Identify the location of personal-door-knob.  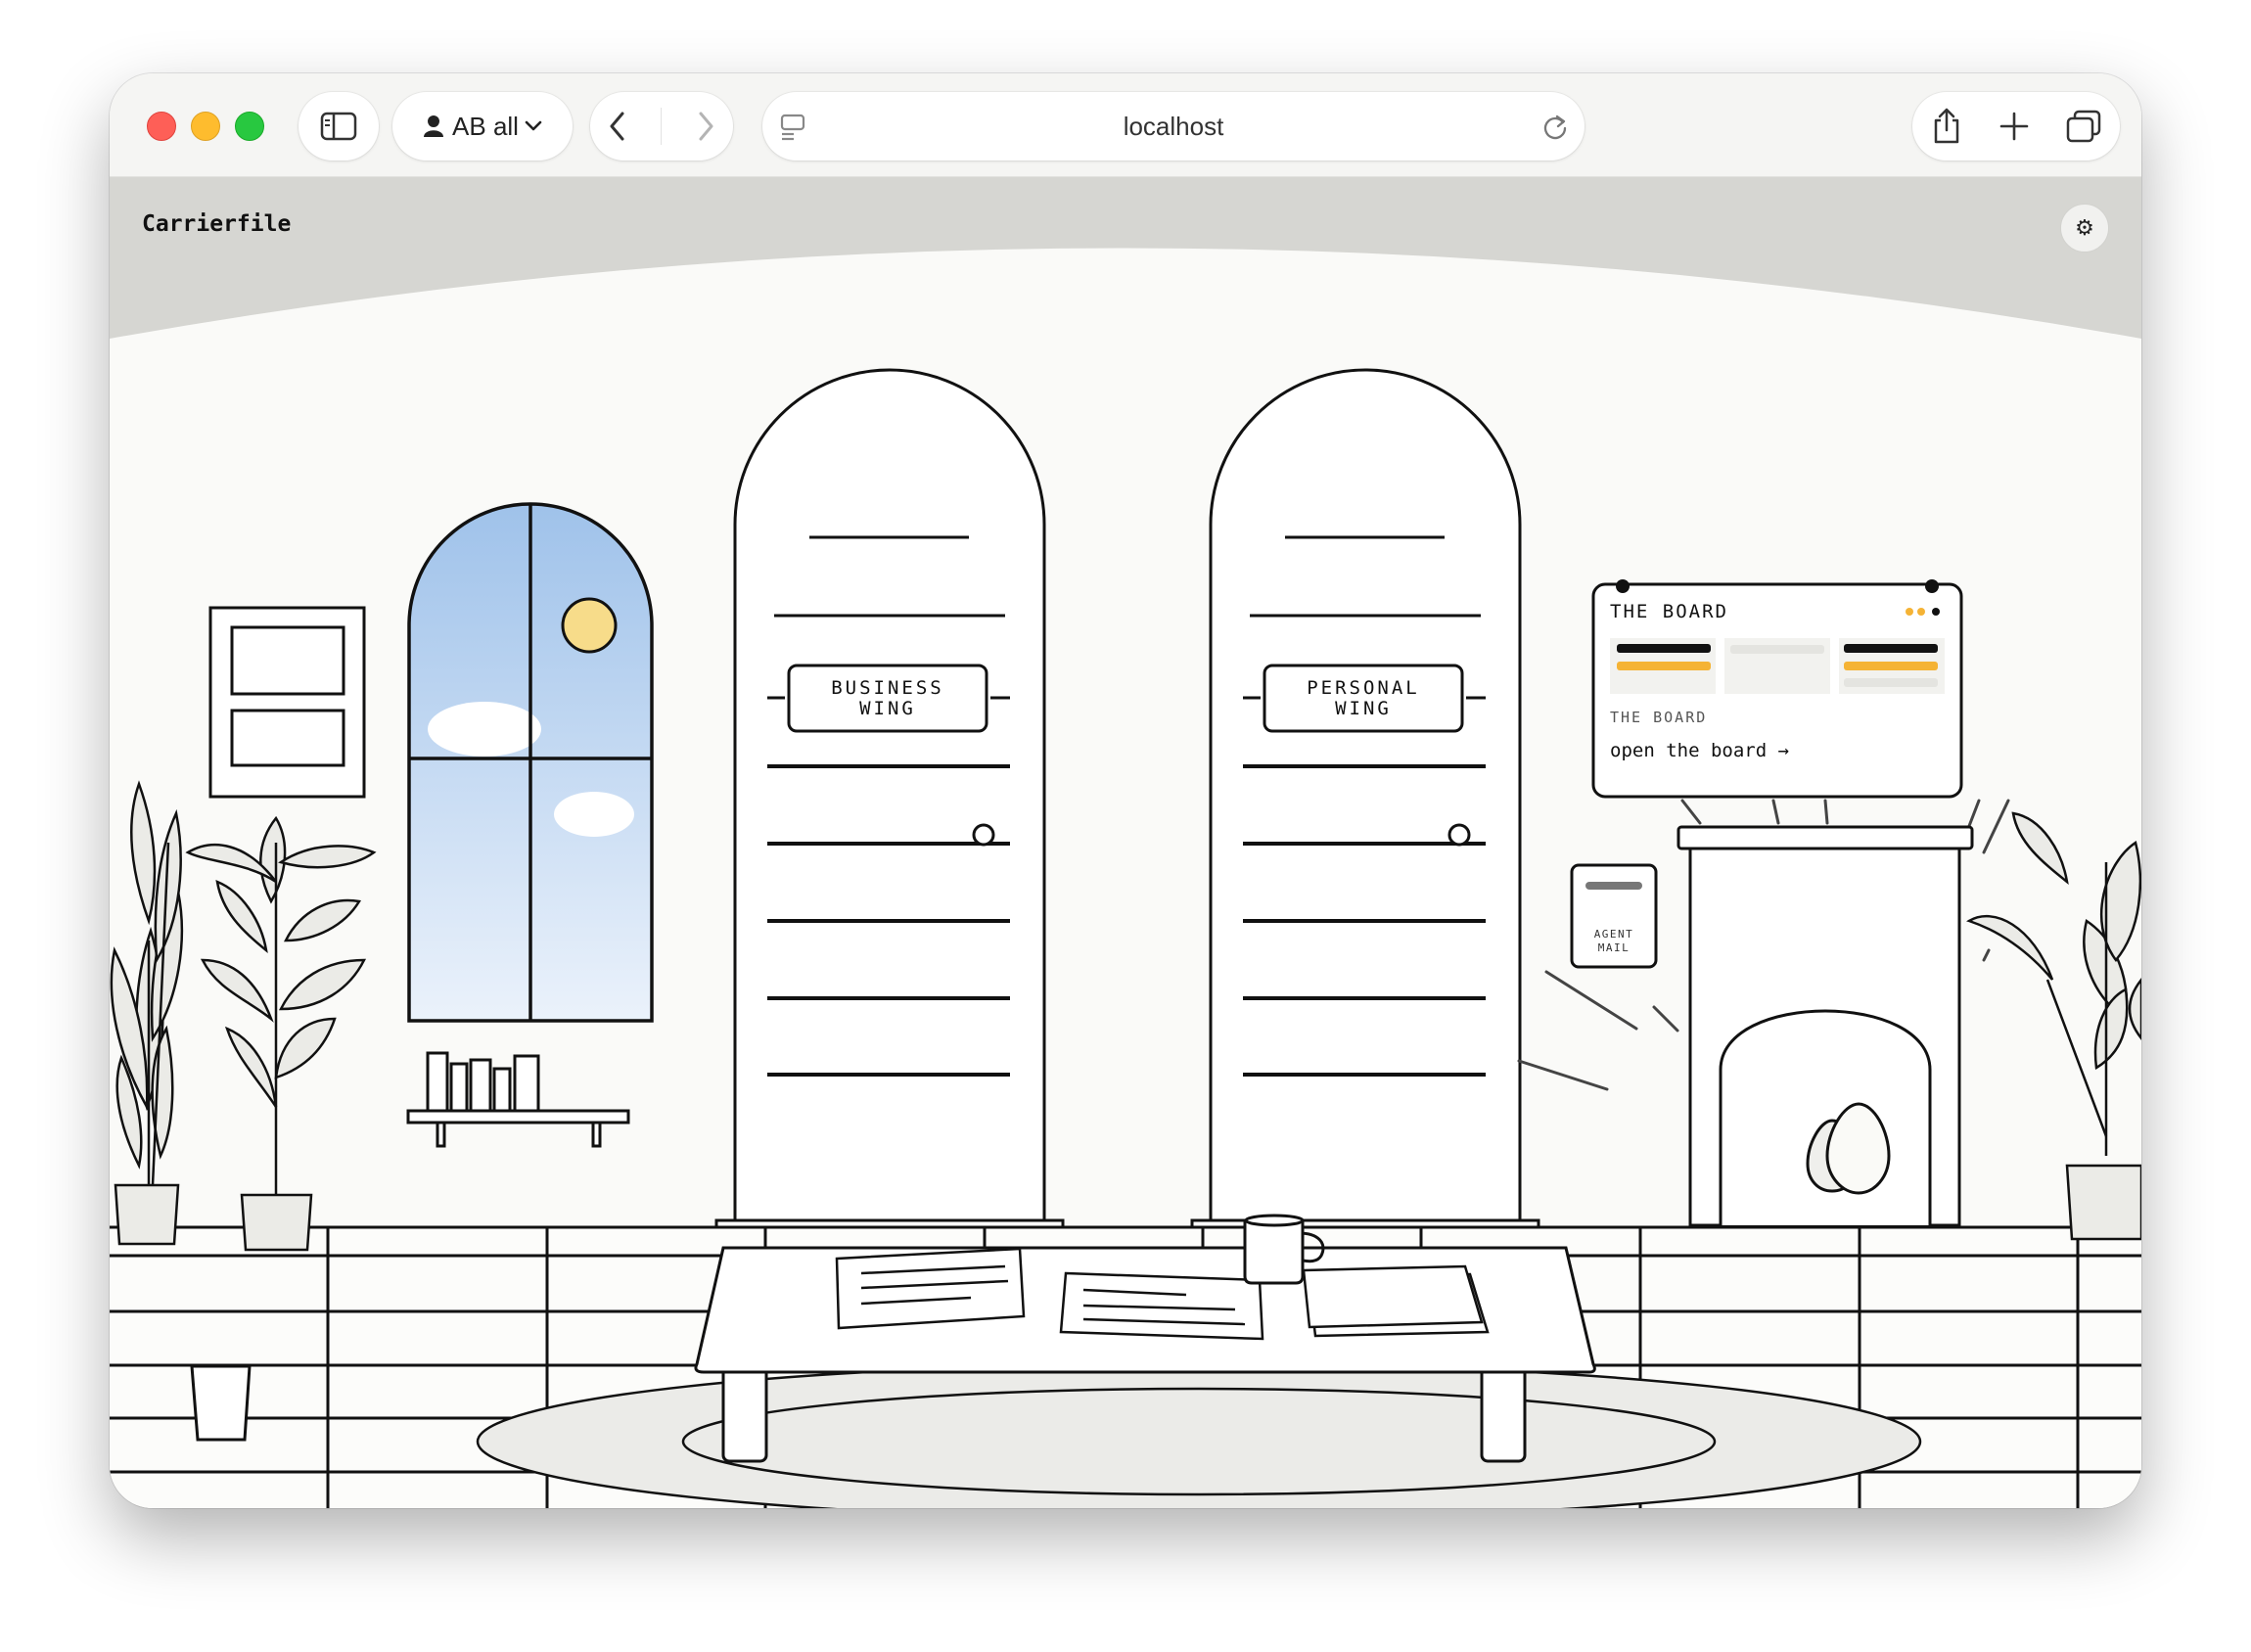
(1459, 835).